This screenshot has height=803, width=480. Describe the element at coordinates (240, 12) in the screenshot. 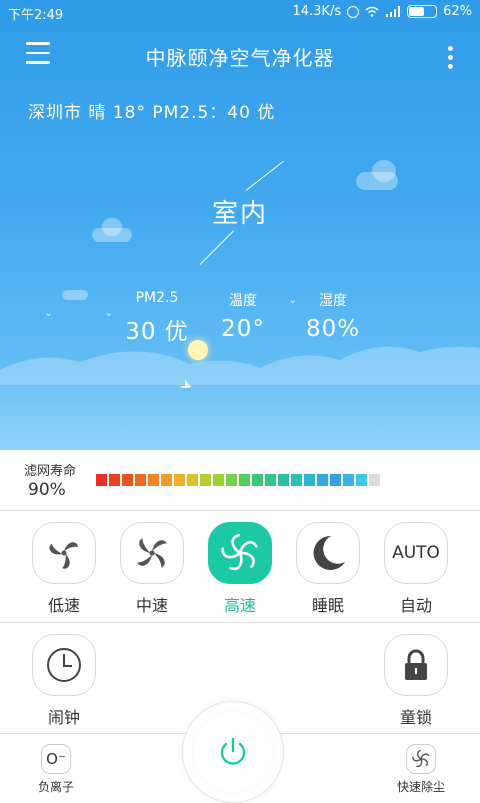

I see `status-bar: 下午2:49 14.3K/s 62%` at that location.